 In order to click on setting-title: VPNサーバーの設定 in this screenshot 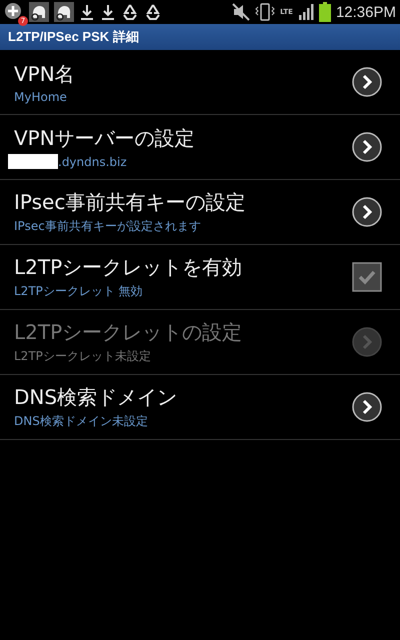, I will do `click(104, 138)`.